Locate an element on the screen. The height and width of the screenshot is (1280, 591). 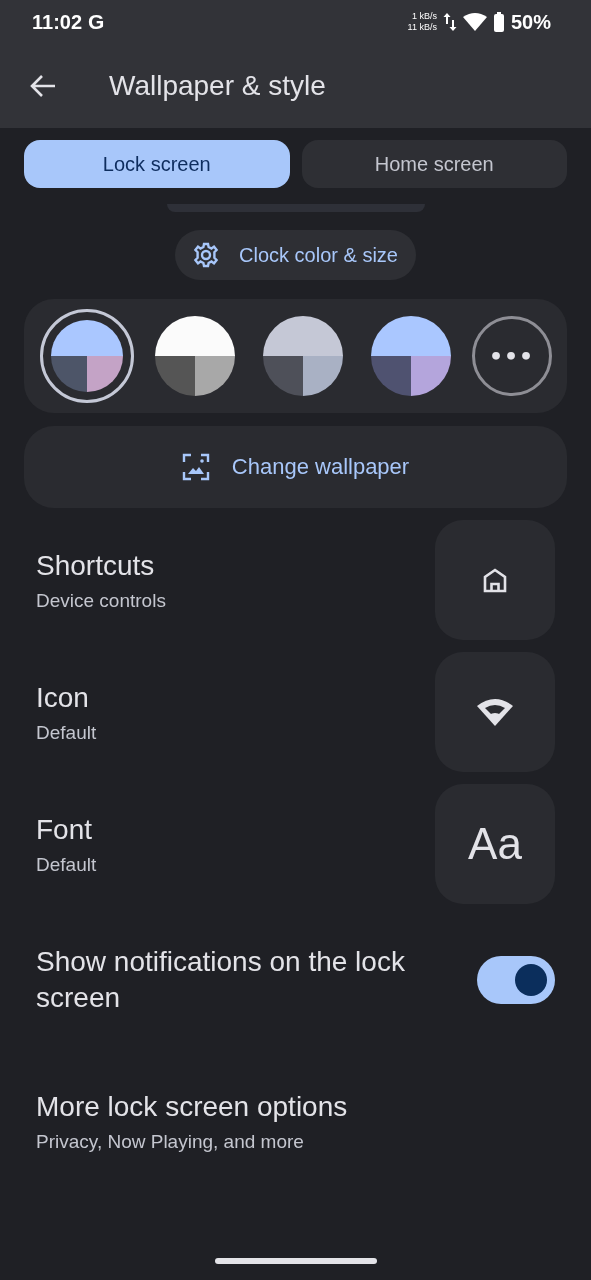
tab: Lock screen is located at coordinates (157, 164).